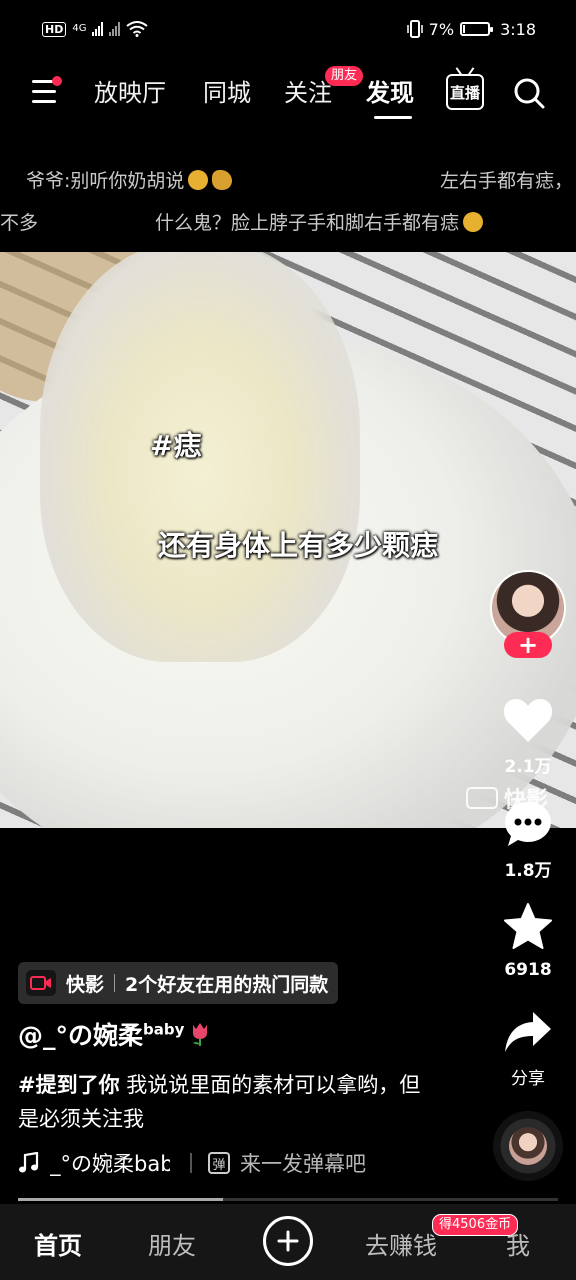 This screenshot has width=576, height=1280. Describe the element at coordinates (85, 984) in the screenshot. I see `promo-app-name: 快影` at that location.